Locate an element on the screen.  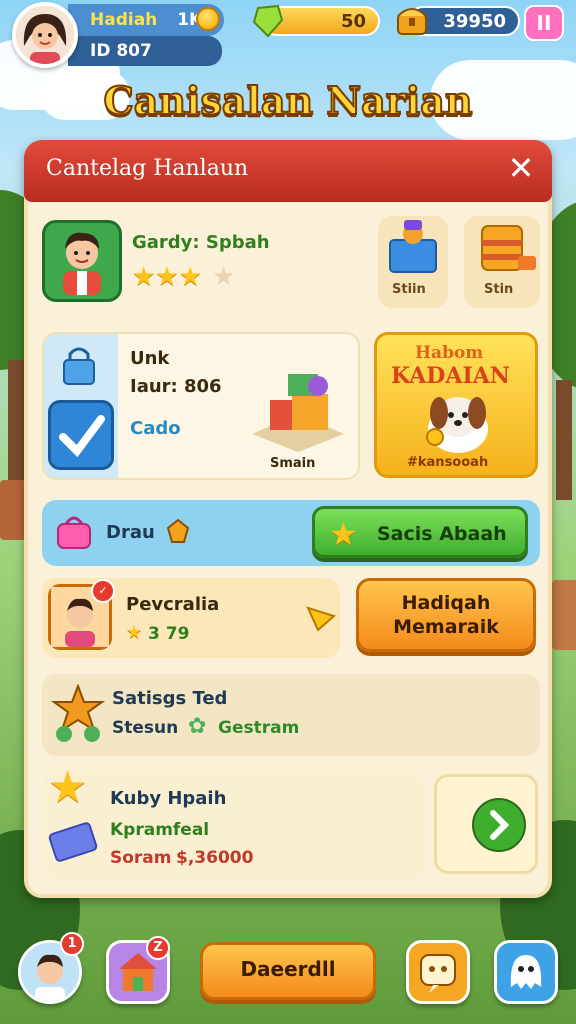
chat-icon is located at coordinates (438, 973).